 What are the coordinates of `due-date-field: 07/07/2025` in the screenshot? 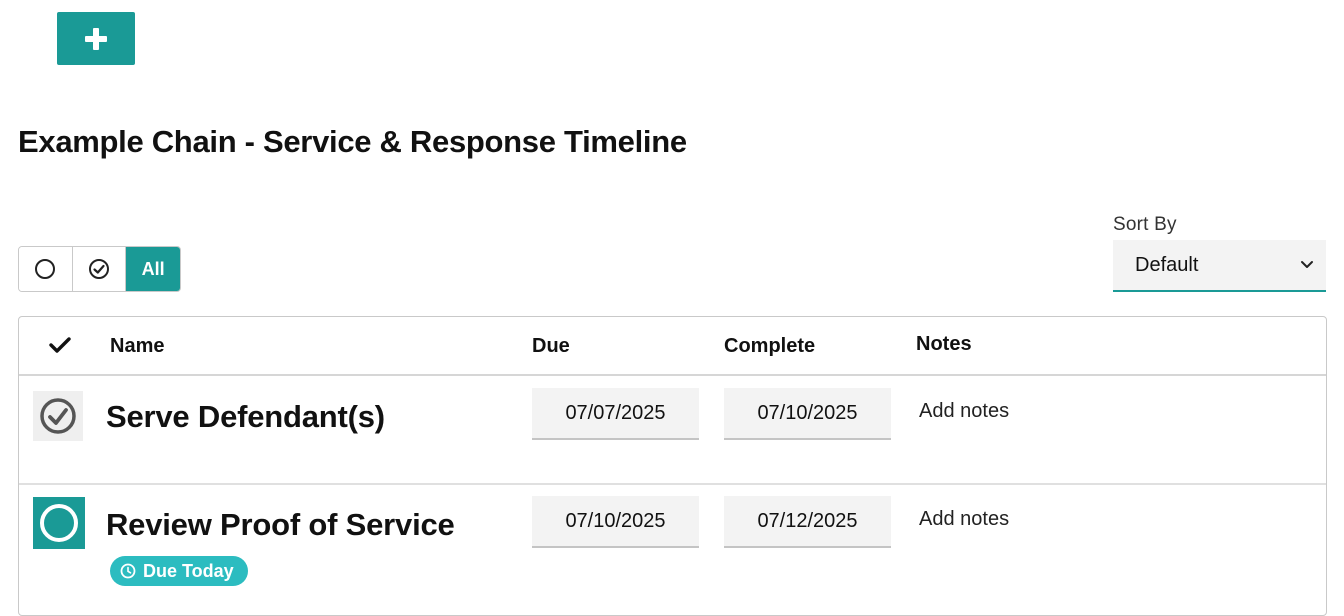 It's located at (615, 414).